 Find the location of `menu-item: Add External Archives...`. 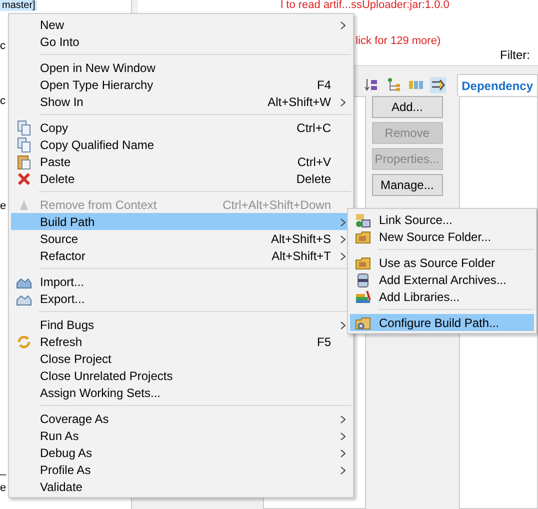

menu-item: Add External Archives... is located at coordinates (442, 279).